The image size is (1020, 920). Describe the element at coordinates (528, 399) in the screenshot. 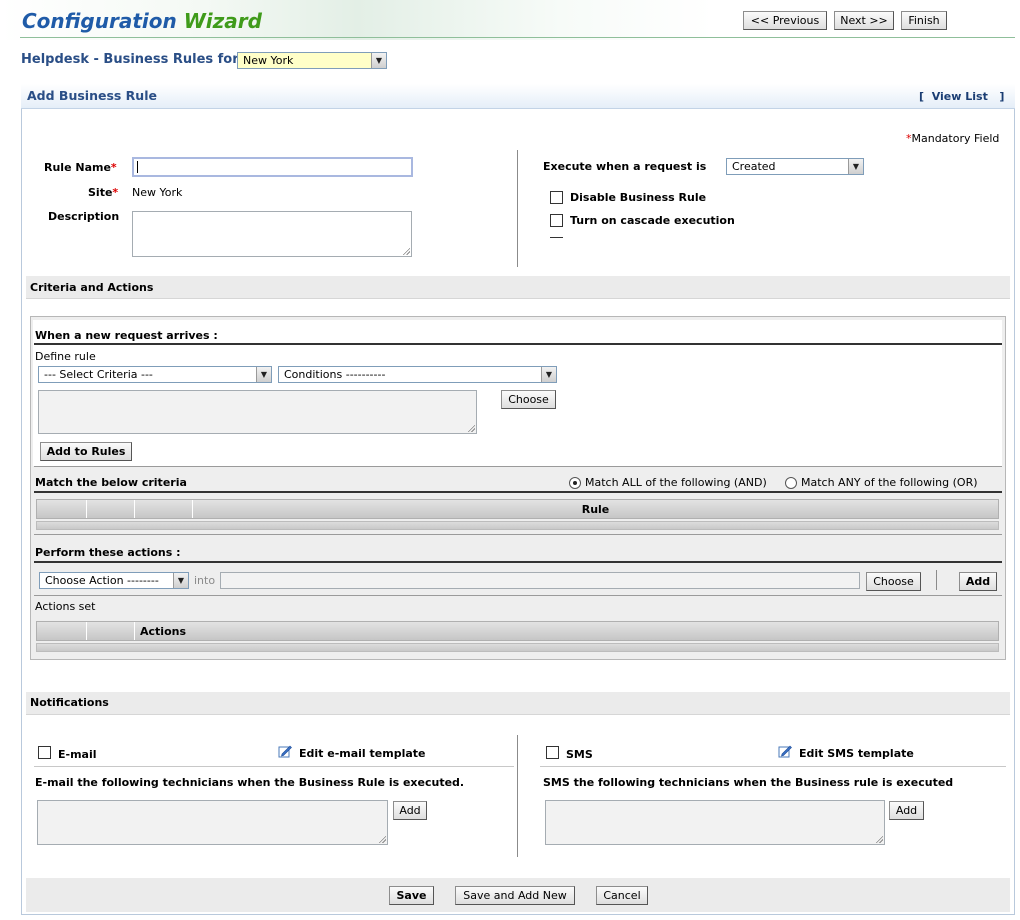

I see `choose-criteria-button: Choose` at that location.